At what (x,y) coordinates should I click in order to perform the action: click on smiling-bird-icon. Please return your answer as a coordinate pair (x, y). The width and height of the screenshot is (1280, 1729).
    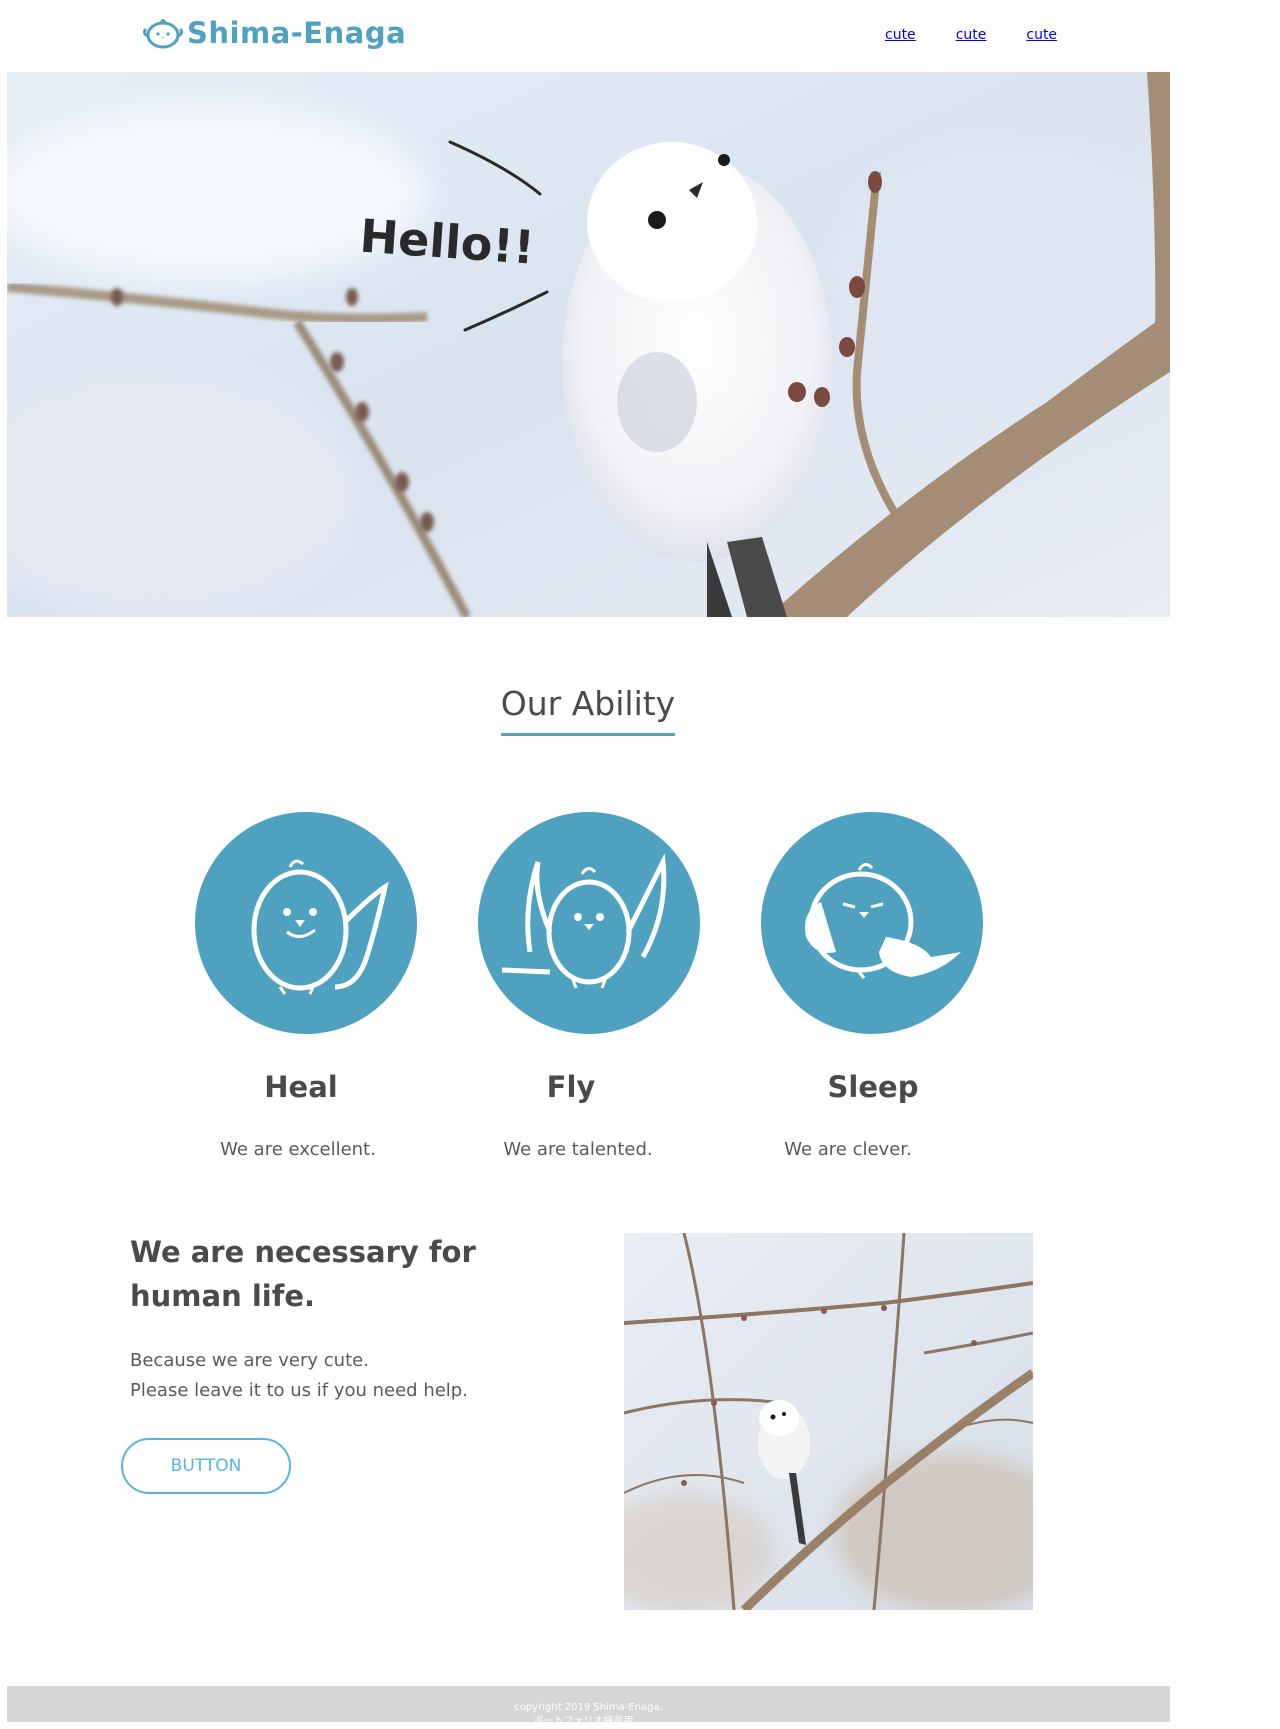
    Looking at the image, I should click on (306, 923).